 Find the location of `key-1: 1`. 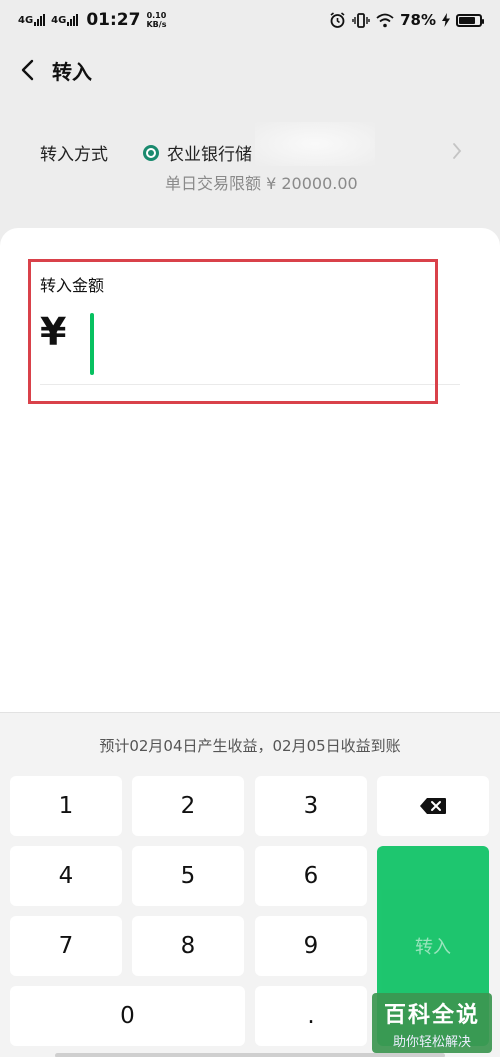

key-1: 1 is located at coordinates (66, 806).